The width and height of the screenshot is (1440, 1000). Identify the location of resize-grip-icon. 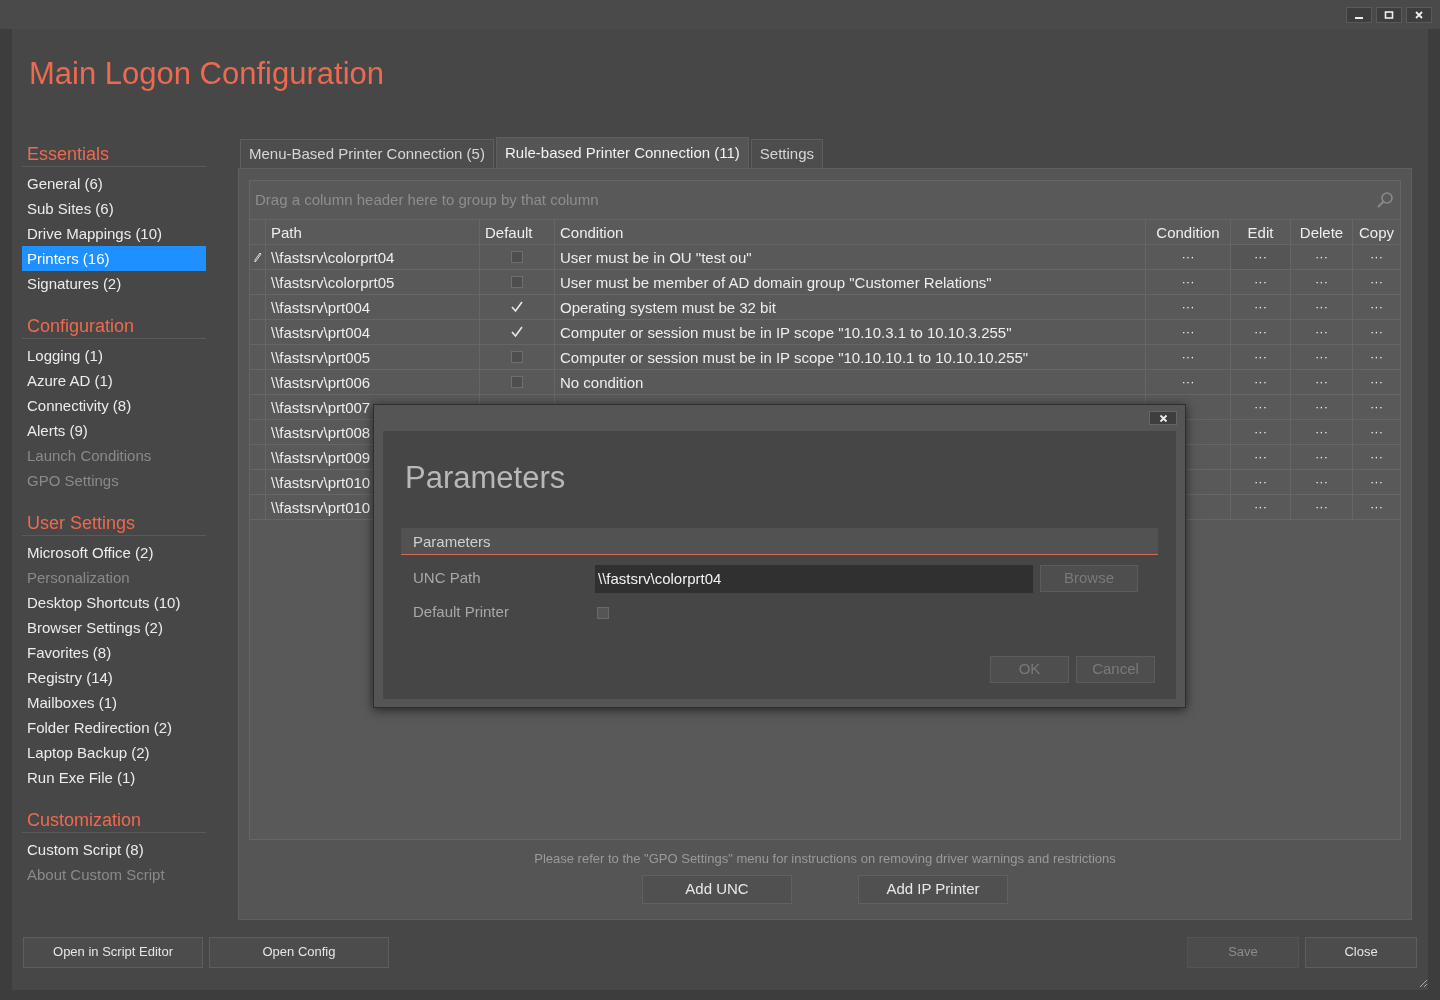
(1423, 983).